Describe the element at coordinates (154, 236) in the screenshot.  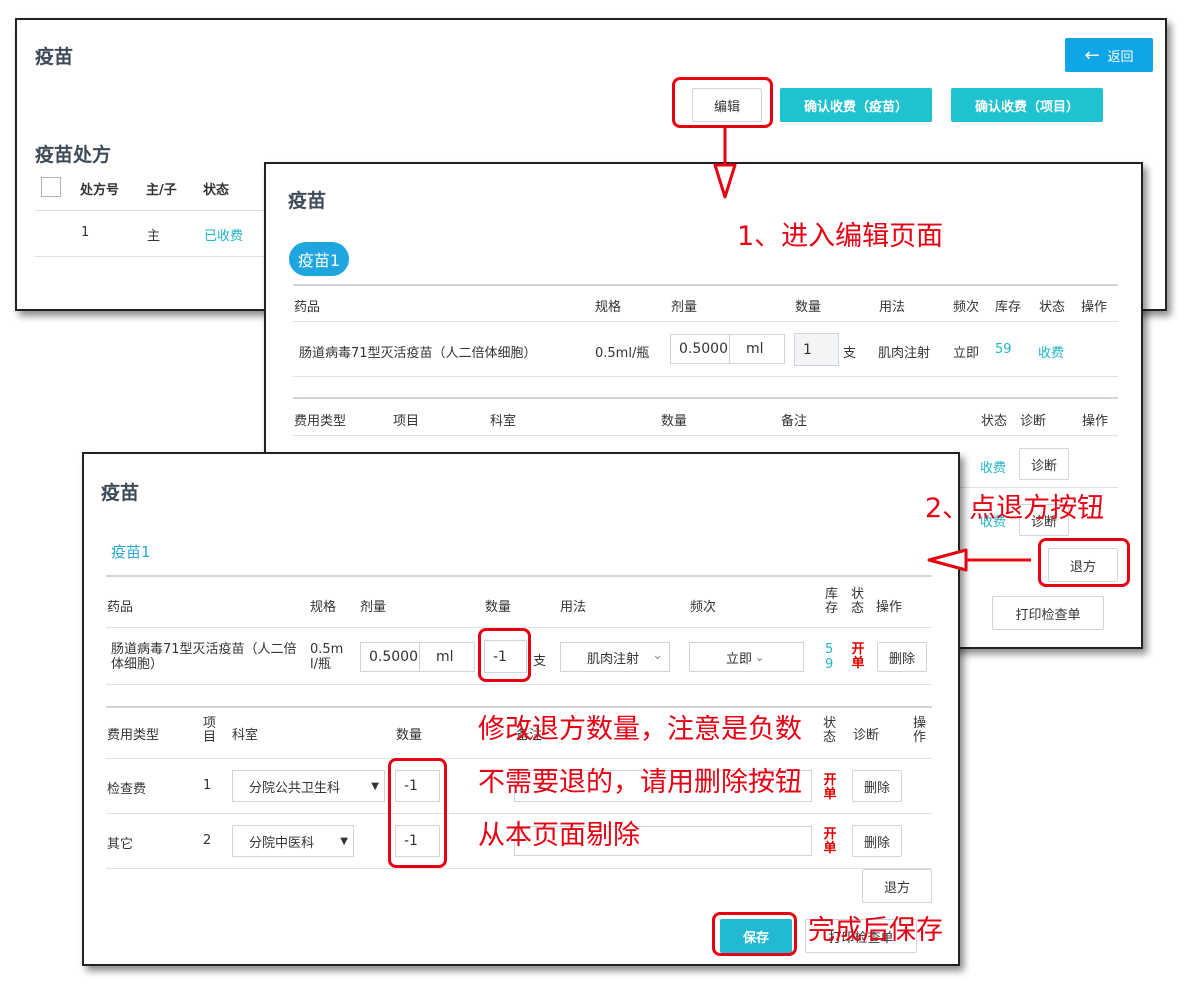
I see `row-main-sub: 主` at that location.